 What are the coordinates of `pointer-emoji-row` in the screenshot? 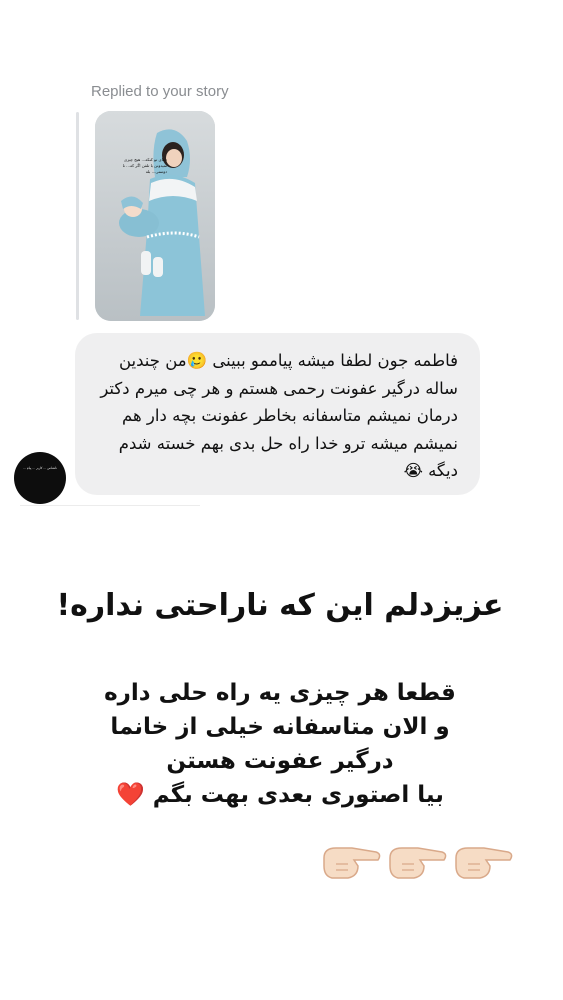 It's located at (418, 862).